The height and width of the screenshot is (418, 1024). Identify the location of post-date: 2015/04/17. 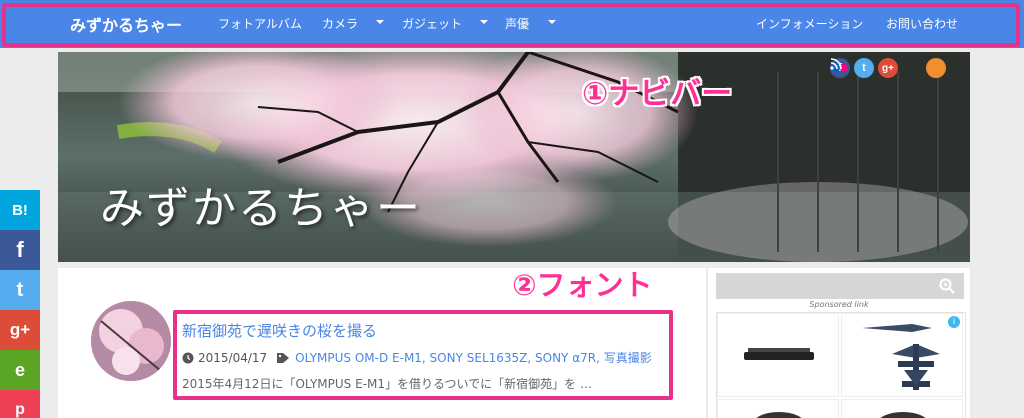
(233, 357).